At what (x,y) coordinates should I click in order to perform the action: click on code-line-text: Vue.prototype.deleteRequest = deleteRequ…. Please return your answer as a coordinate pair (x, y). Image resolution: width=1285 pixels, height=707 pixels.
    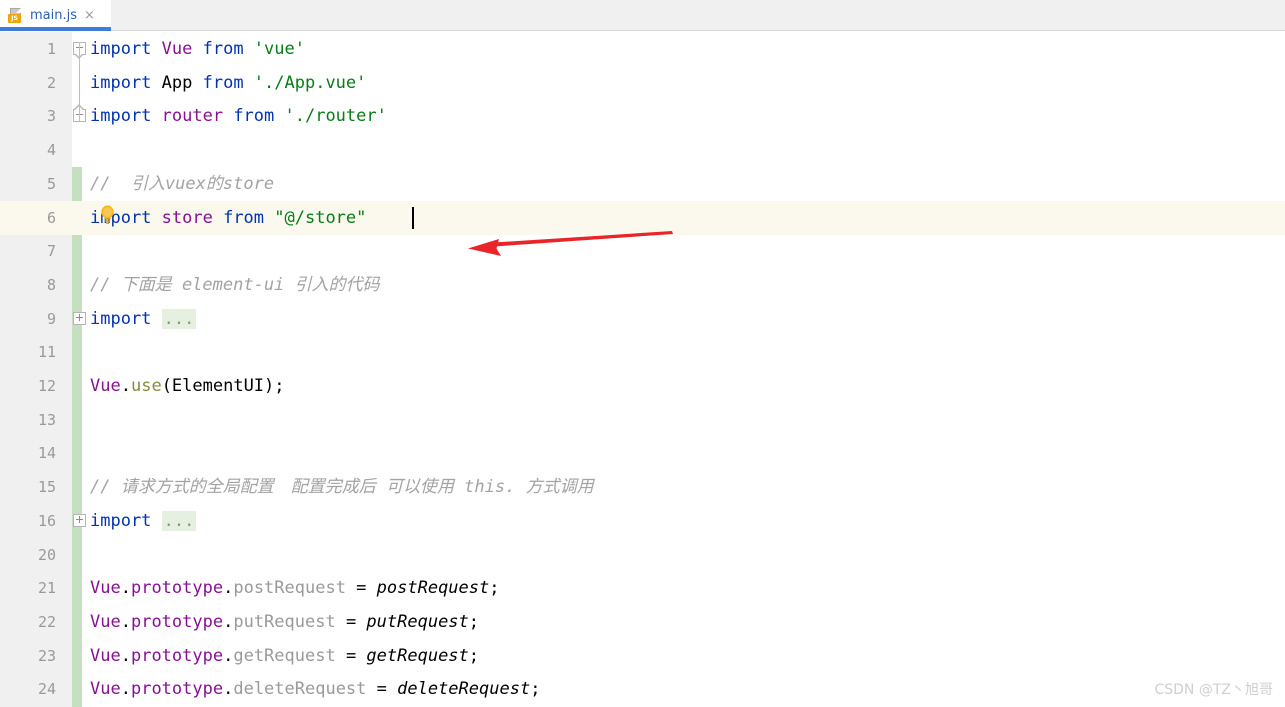
    Looking at the image, I should click on (315, 689).